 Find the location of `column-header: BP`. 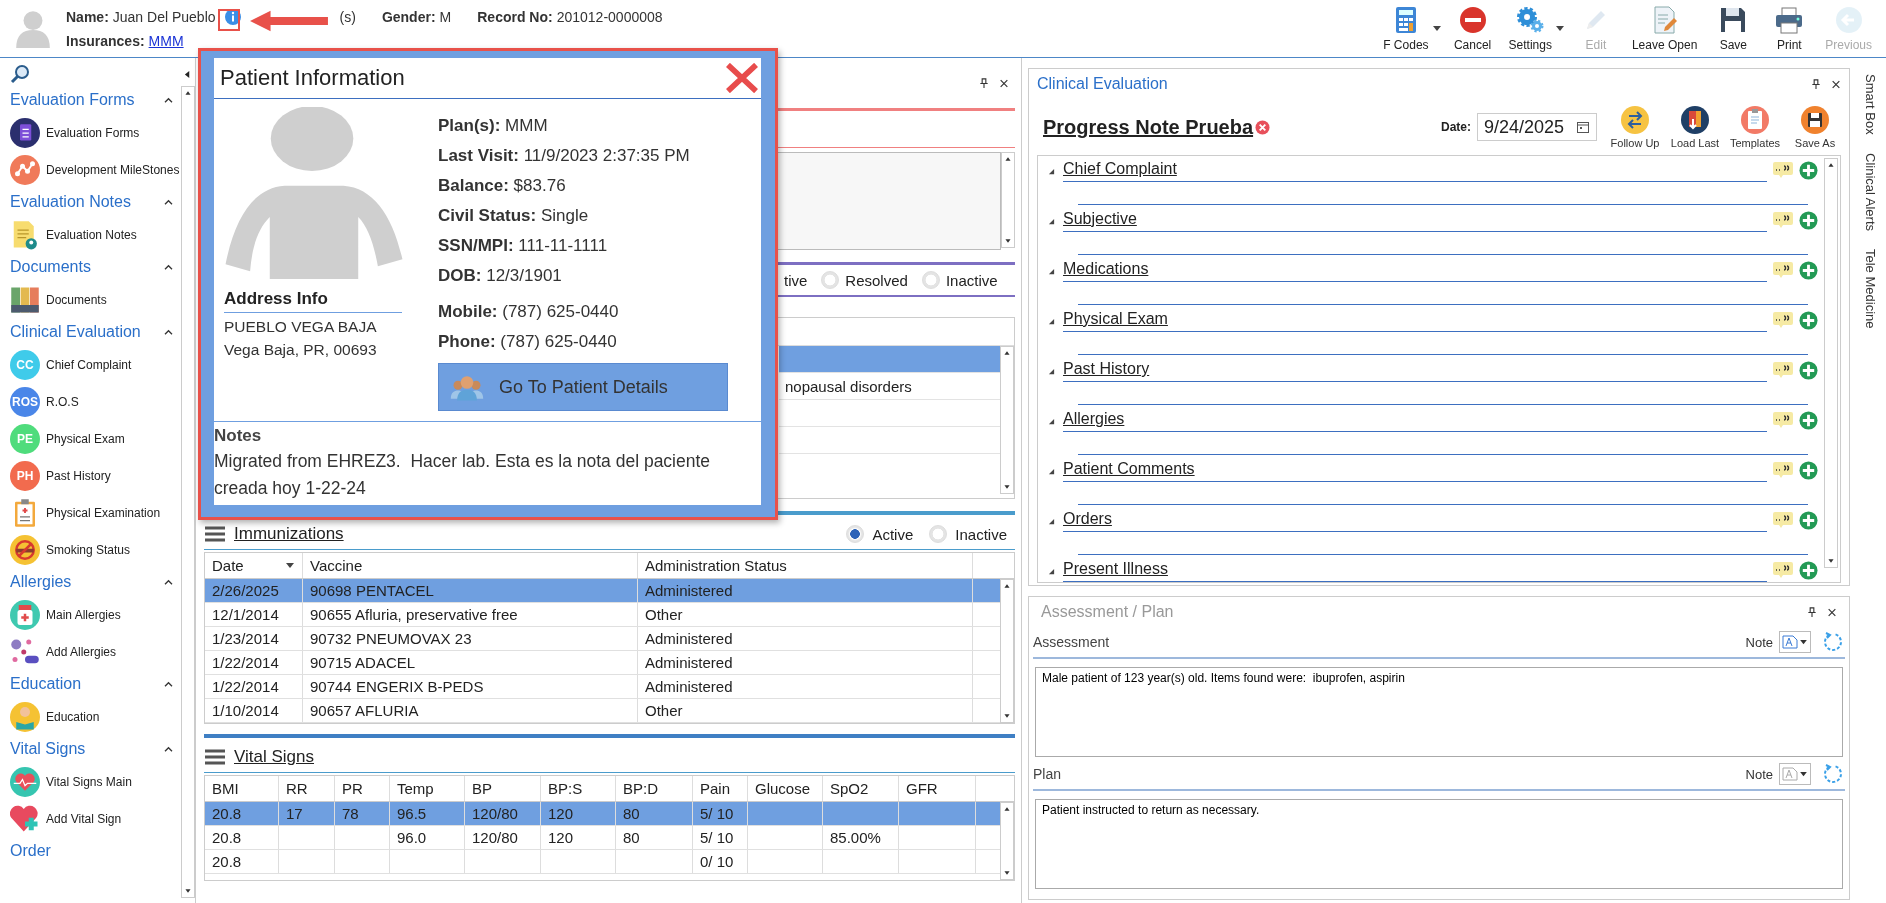

column-header: BP is located at coordinates (503, 788).